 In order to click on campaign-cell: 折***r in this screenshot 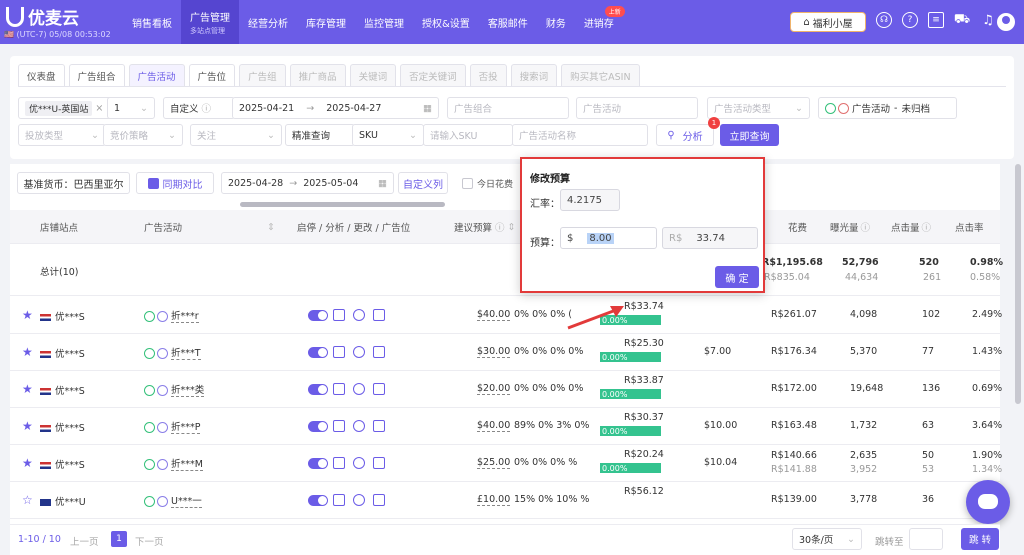, I will do `click(171, 315)`.